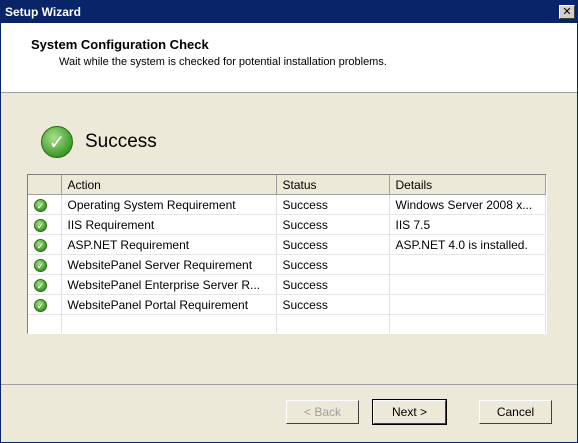  I want to click on grid-header-row: Action Status Details, so click(287, 185).